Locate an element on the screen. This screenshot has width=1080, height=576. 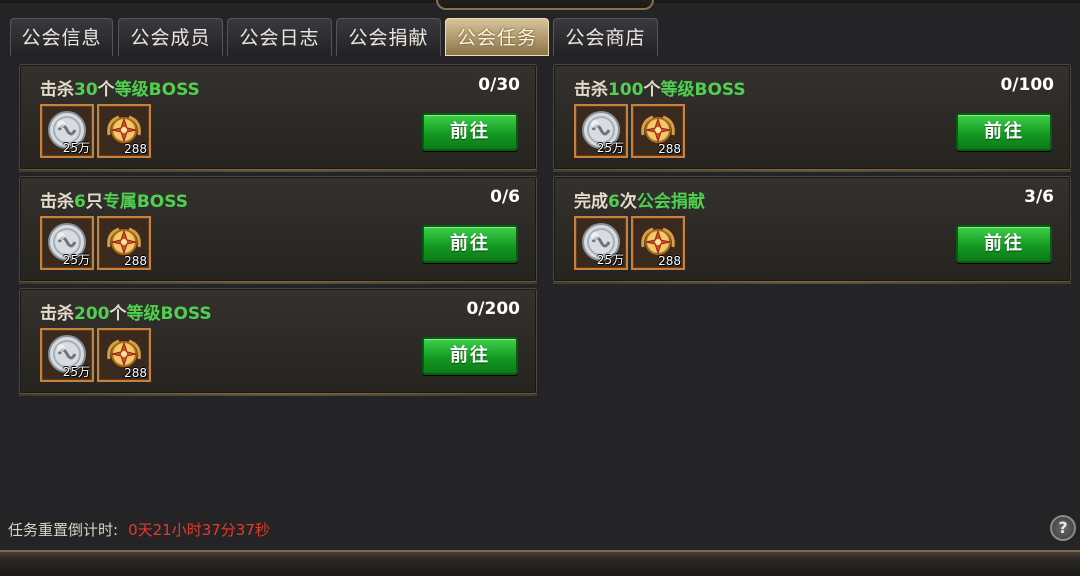
task-title-prefix: 完成 is located at coordinates (591, 202).